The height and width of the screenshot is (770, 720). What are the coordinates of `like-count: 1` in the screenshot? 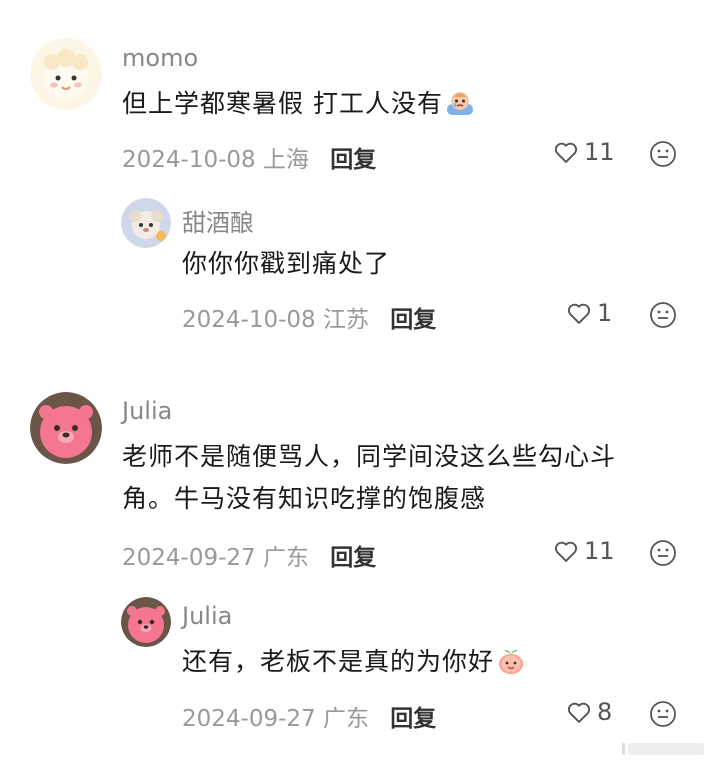 It's located at (605, 313).